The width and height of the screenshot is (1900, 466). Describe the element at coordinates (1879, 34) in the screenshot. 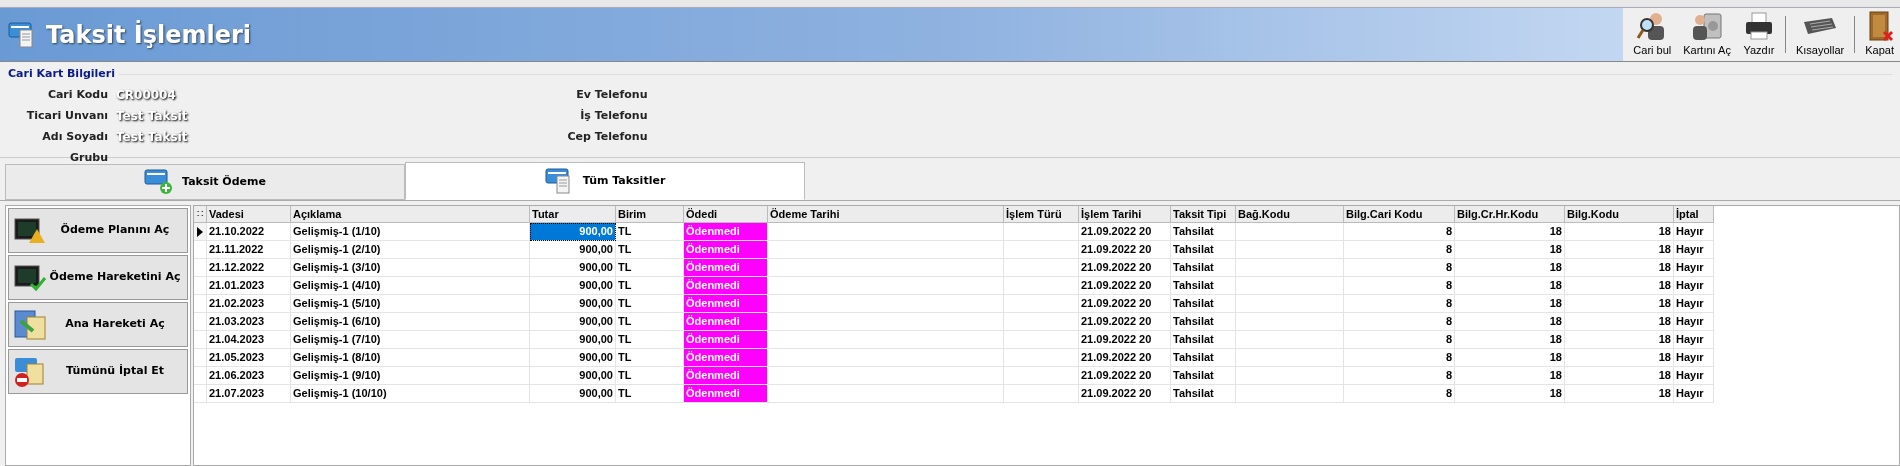

I see `toolbar-button: Kapat` at that location.